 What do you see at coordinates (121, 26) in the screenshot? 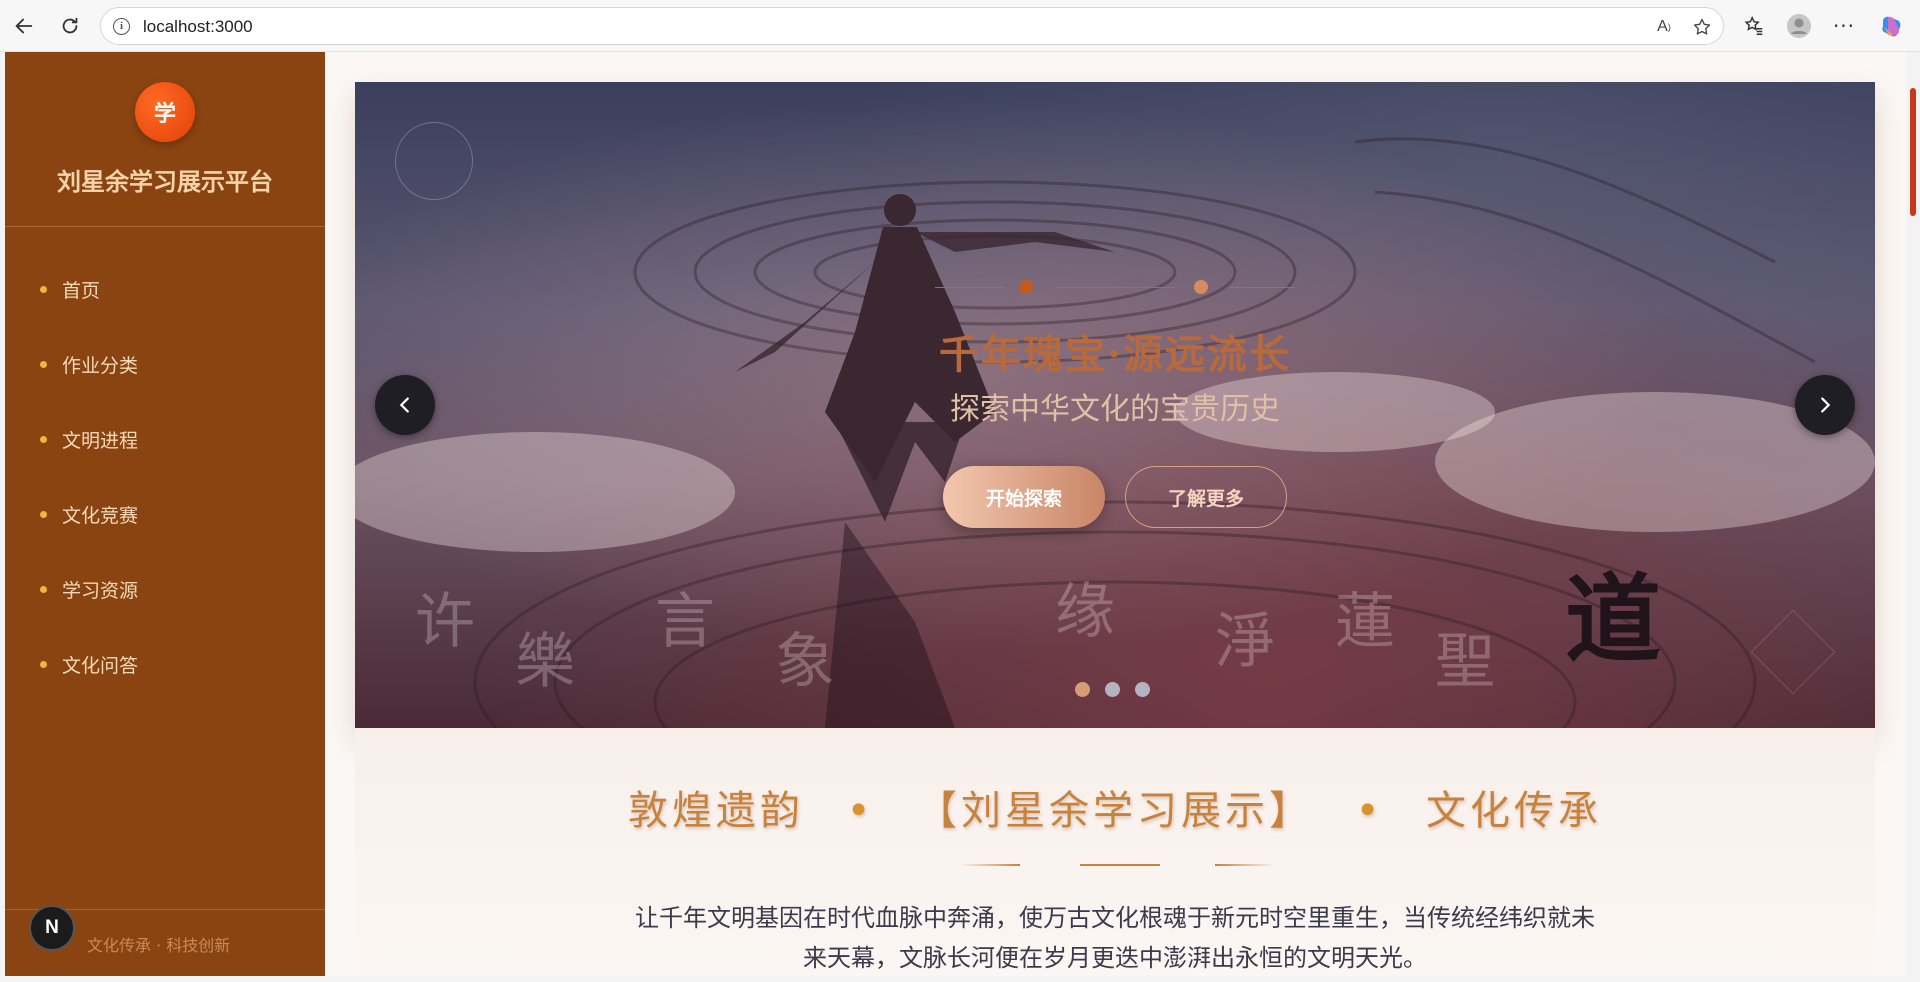
I see `site-info-icon: i` at bounding box center [121, 26].